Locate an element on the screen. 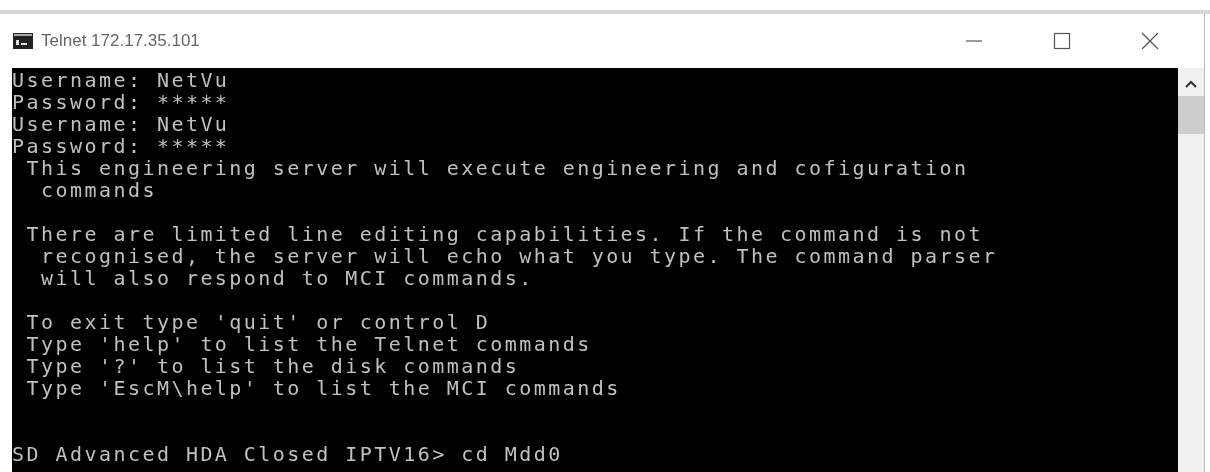 The image size is (1210, 472). close-icon is located at coordinates (1150, 41).